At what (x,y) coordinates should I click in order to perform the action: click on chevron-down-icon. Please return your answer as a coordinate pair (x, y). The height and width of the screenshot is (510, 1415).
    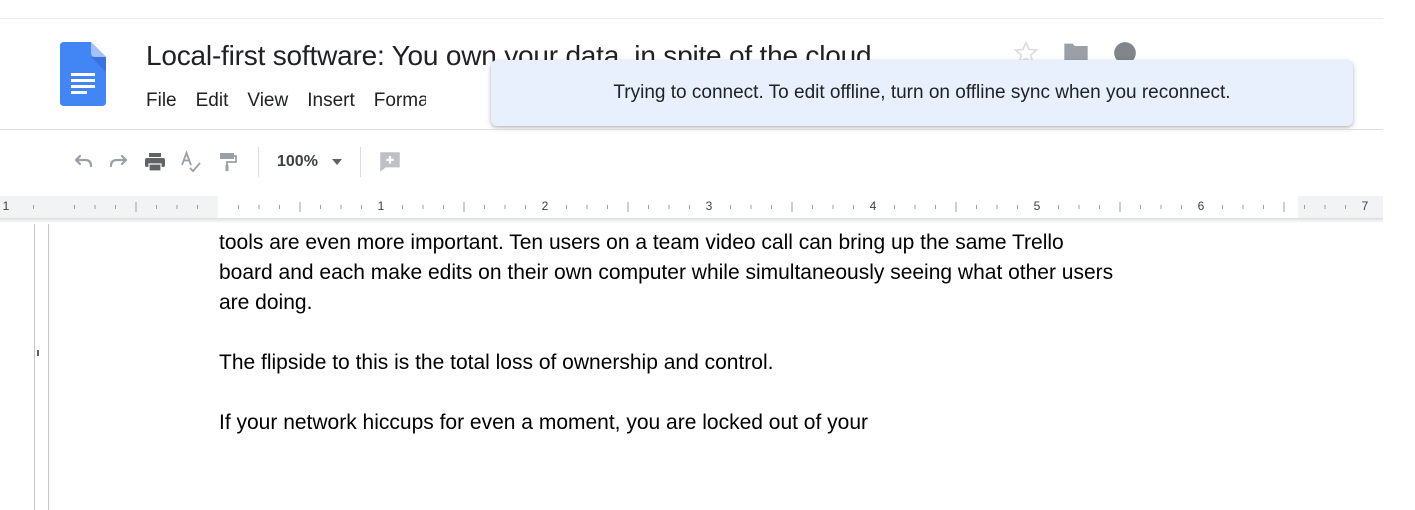
    Looking at the image, I should click on (336, 162).